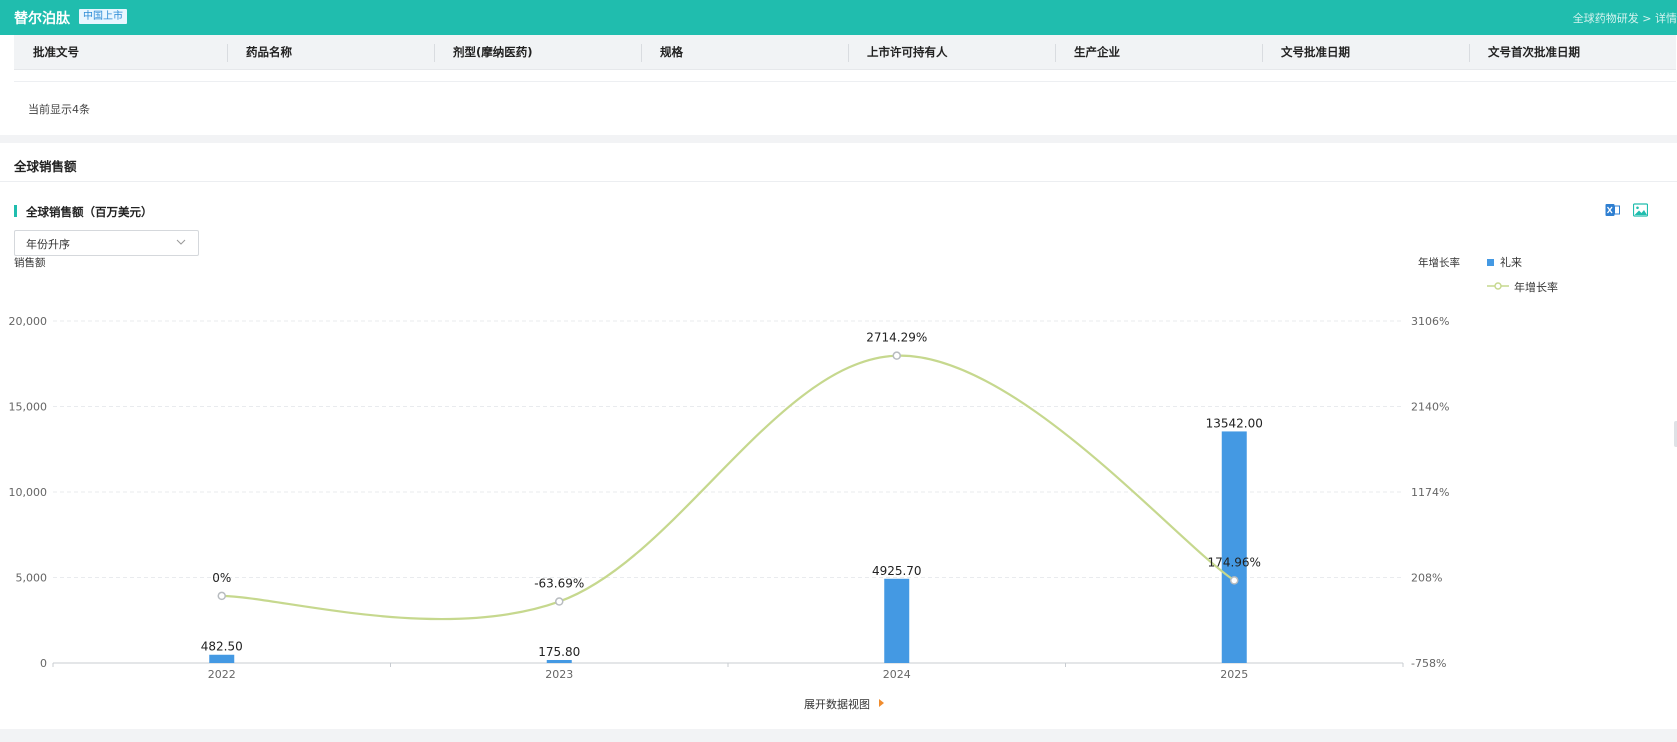 The image size is (1677, 742). I want to click on column-header-approval-number: 批准文号, so click(46, 52).